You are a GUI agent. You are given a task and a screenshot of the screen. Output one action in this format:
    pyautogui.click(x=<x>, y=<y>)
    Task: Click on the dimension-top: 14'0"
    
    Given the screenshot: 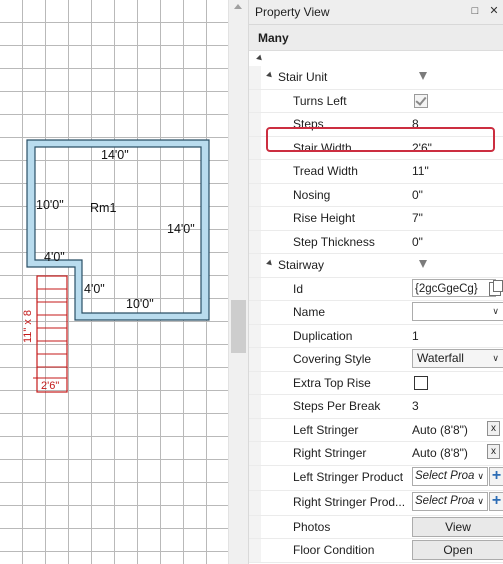 What is the action you would take?
    pyautogui.click(x=115, y=155)
    